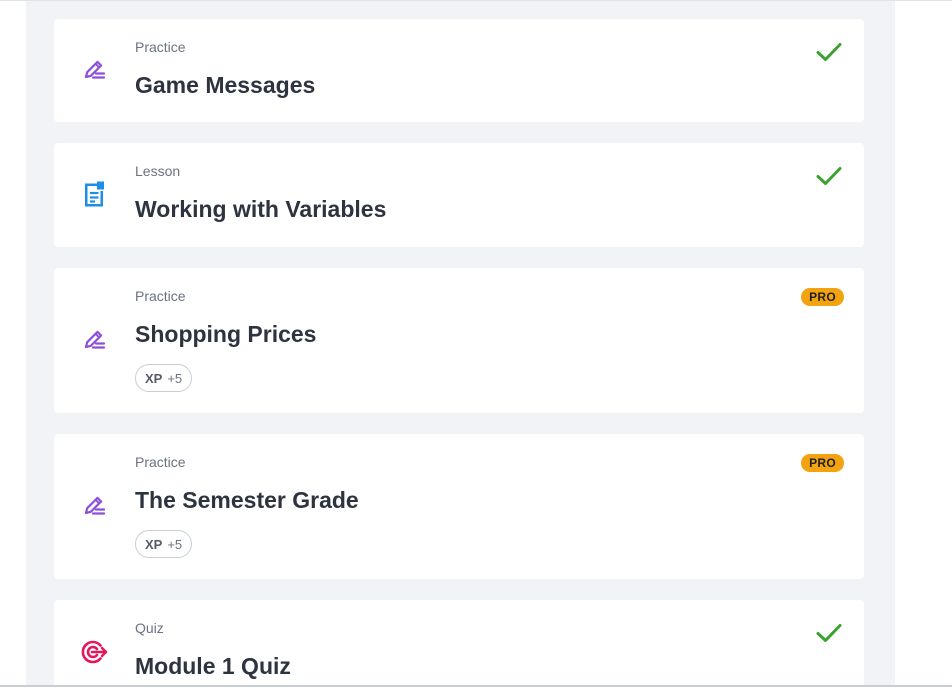  I want to click on lesson-card: Practice Game Messages, so click(459, 70).